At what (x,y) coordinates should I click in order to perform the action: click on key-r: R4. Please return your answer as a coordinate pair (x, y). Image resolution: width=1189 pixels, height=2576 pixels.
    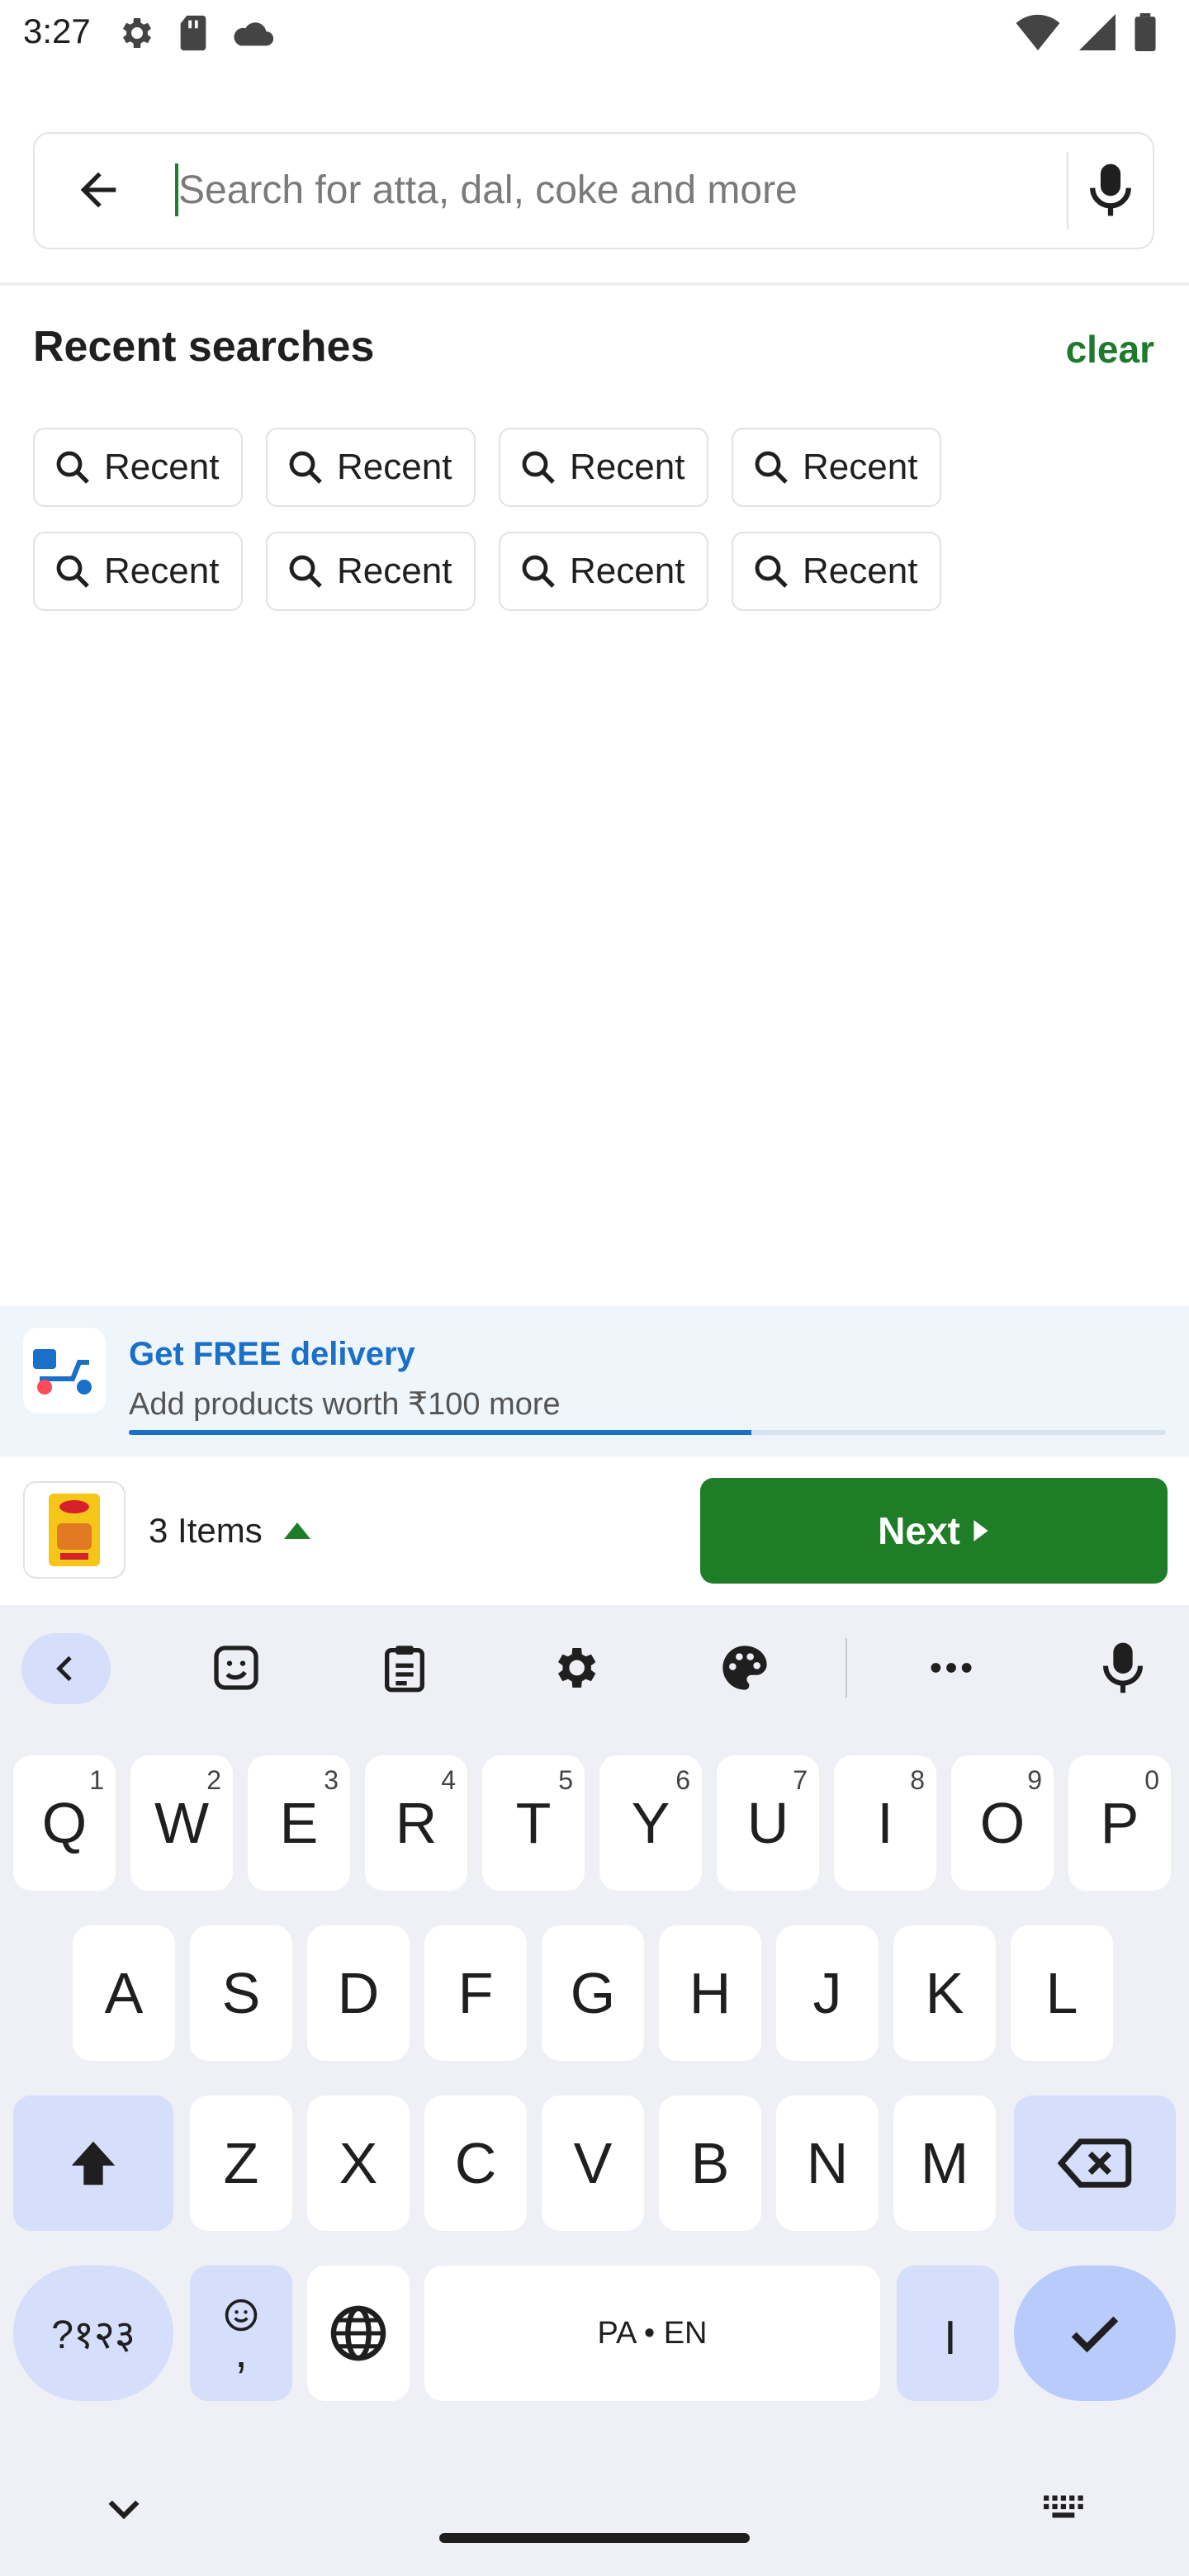
    Looking at the image, I should click on (416, 1823).